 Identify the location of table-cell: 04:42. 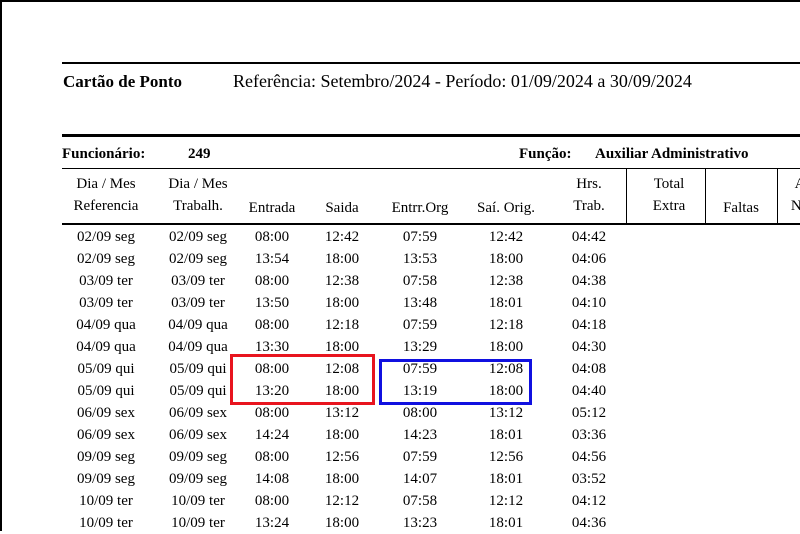
(589, 237).